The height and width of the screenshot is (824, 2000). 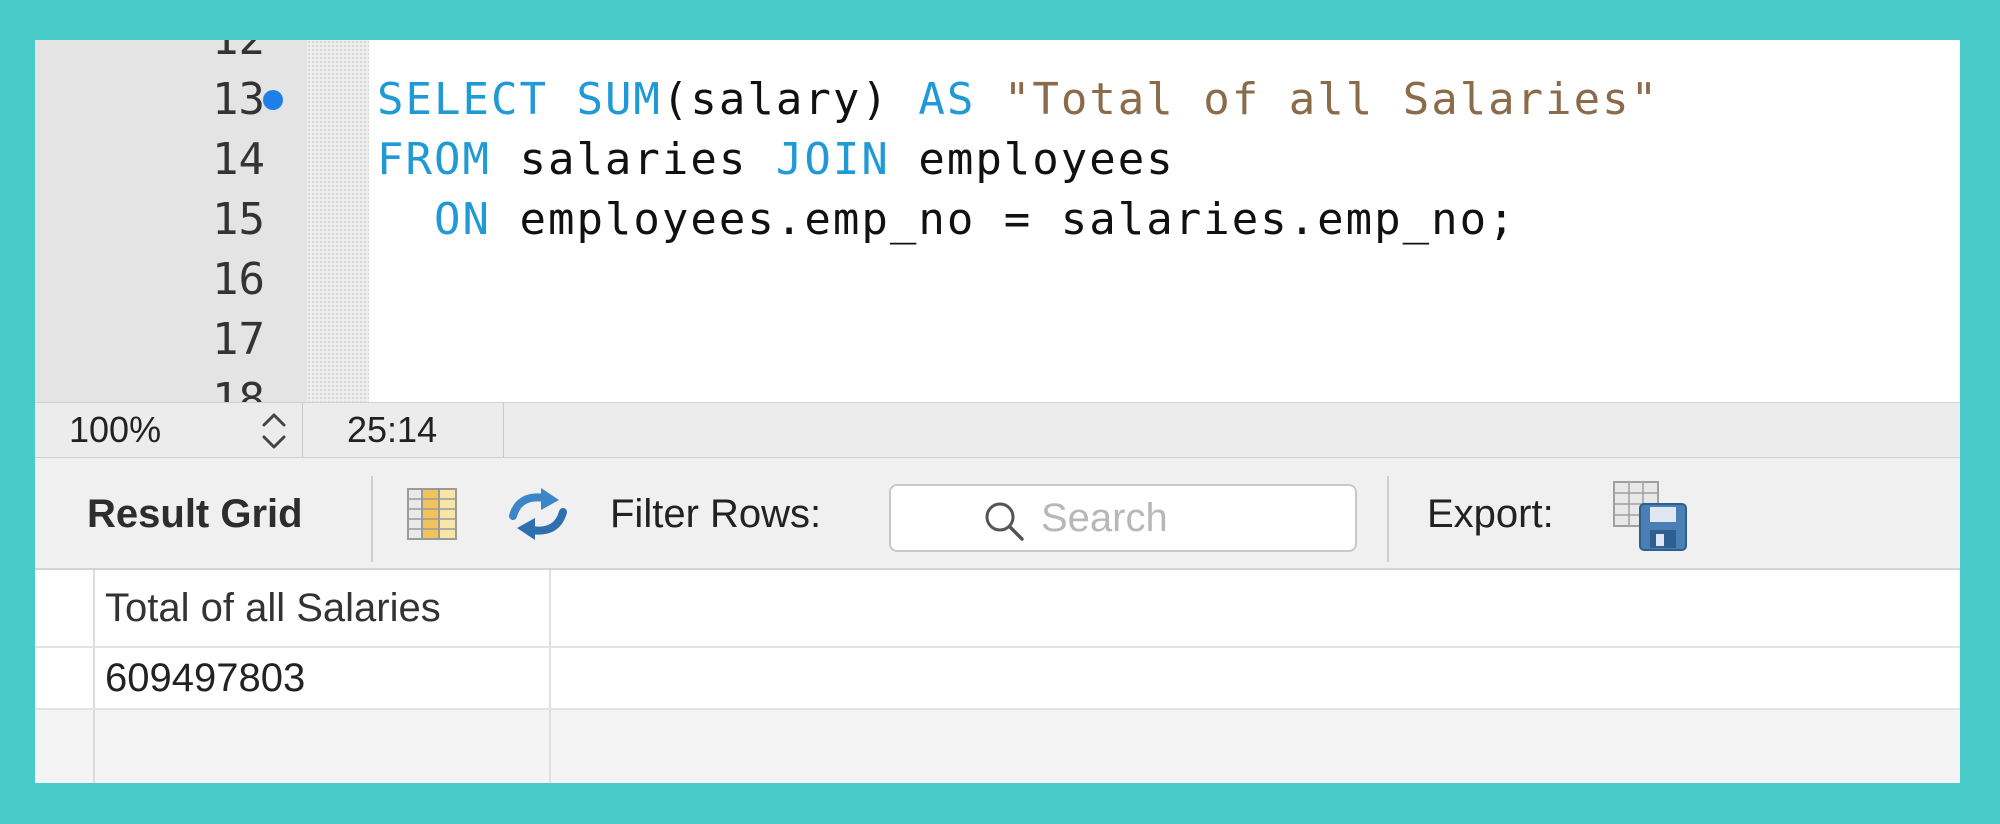 I want to click on table-row: 609497803, so click(x=997, y=679).